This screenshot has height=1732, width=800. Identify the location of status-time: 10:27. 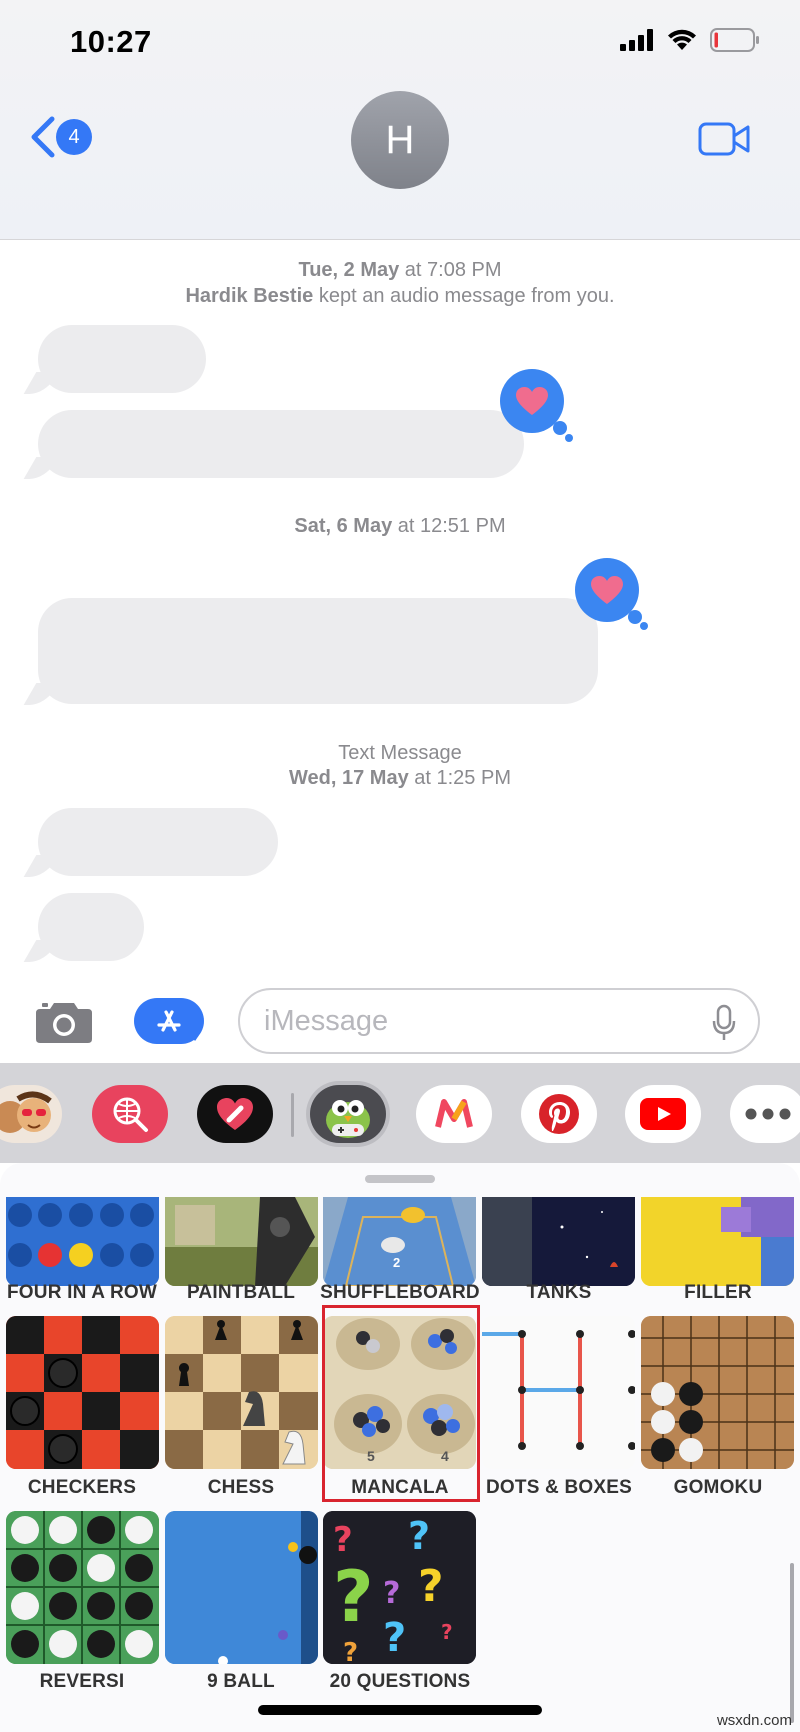
(111, 41).